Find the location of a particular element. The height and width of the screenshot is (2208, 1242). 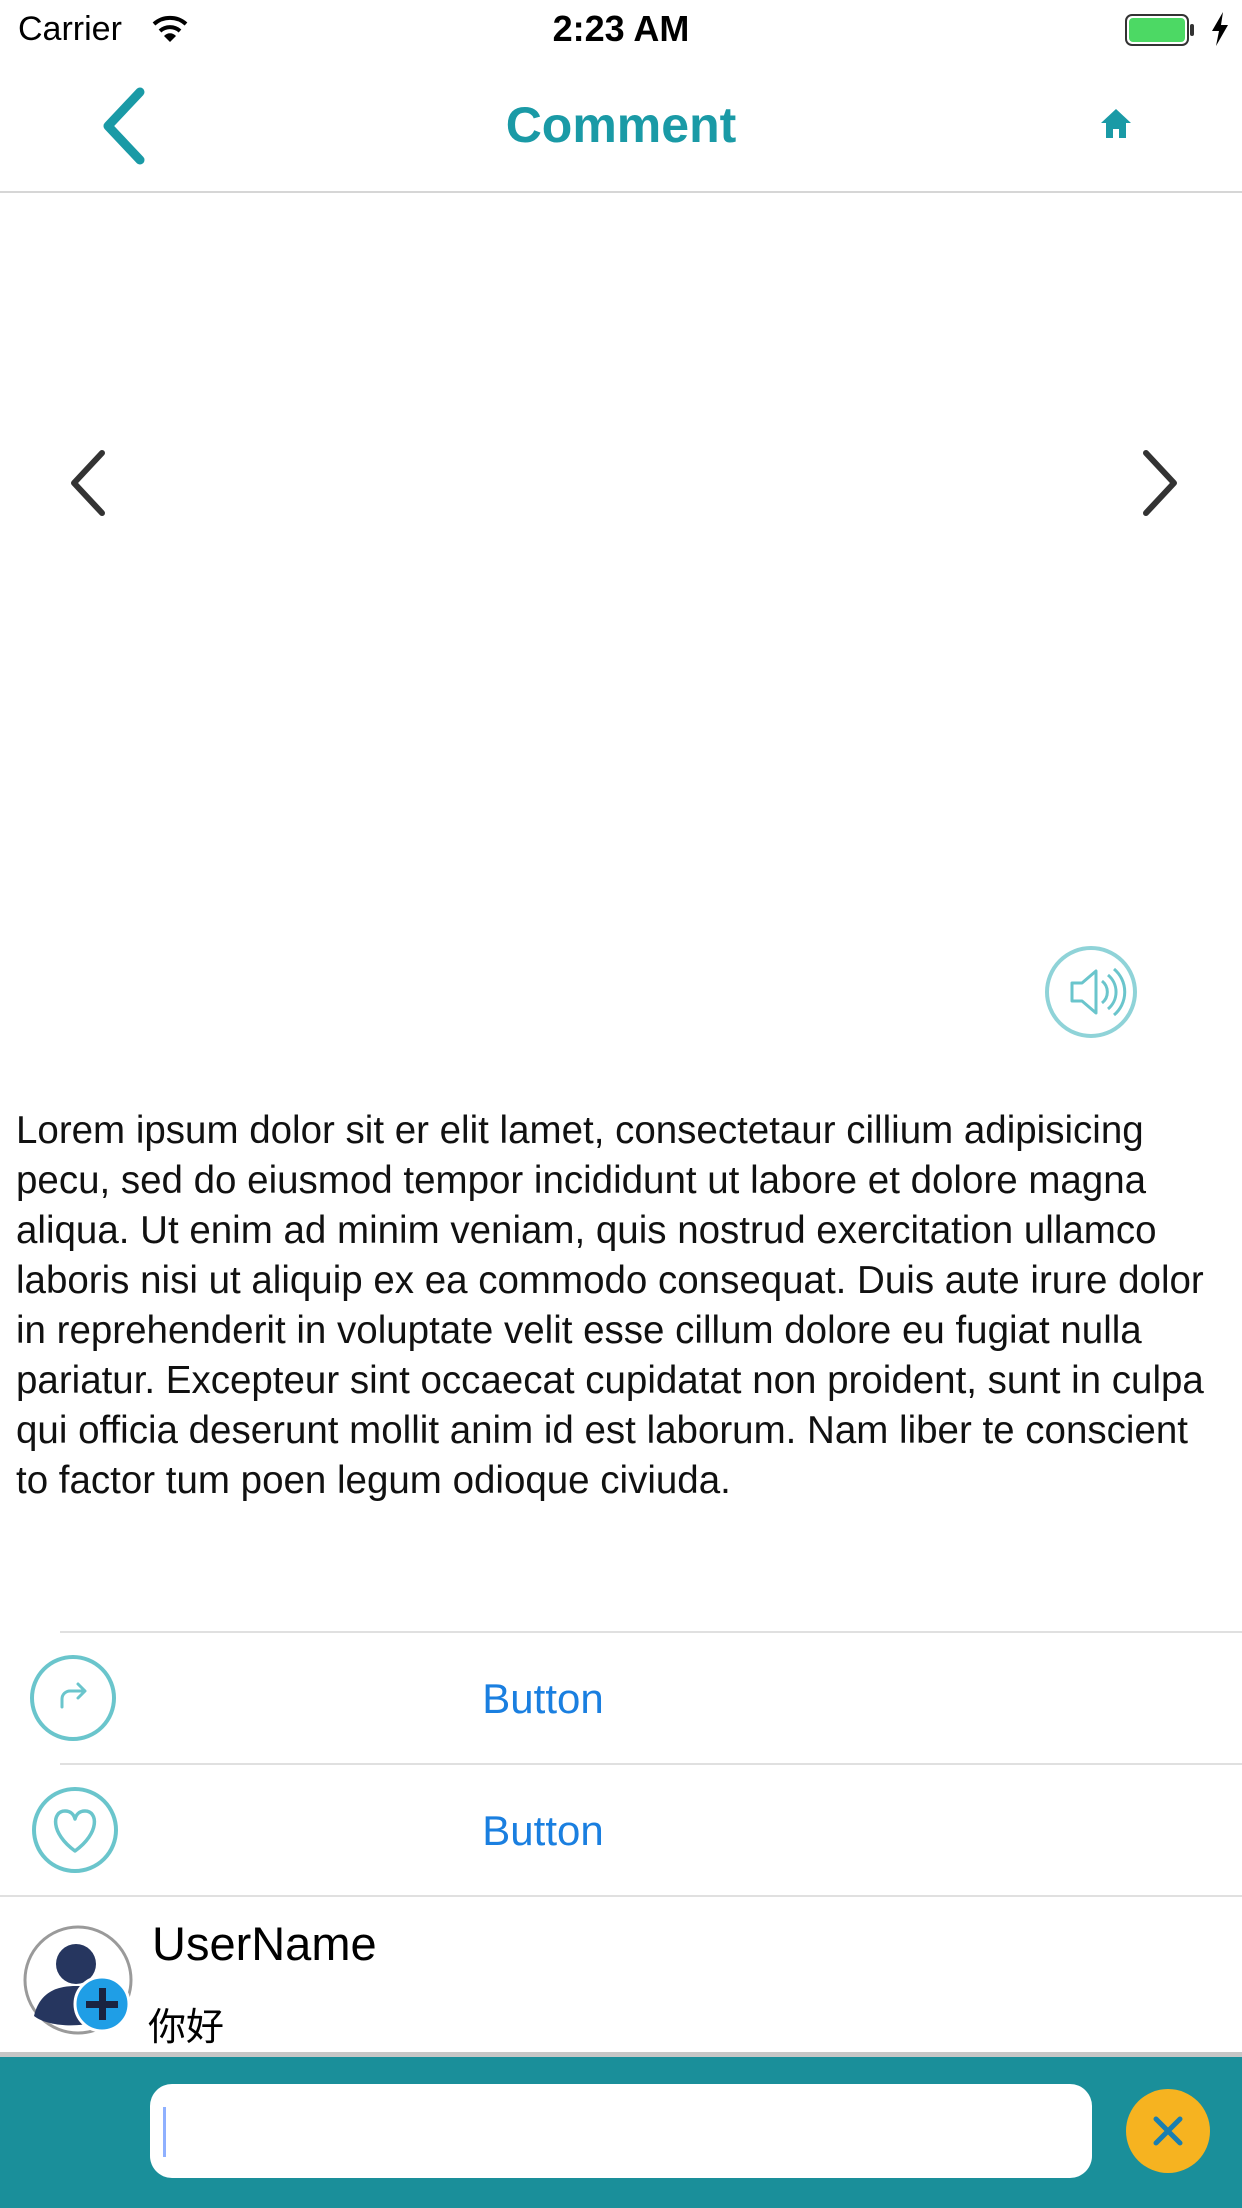

chevron-left-icon is located at coordinates (89, 483).